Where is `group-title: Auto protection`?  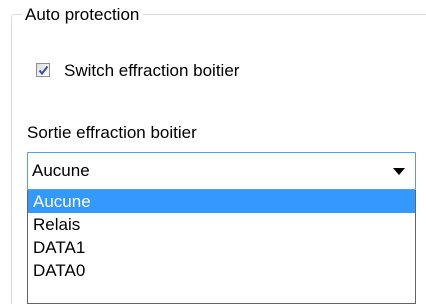
group-title: Auto protection is located at coordinates (83, 15).